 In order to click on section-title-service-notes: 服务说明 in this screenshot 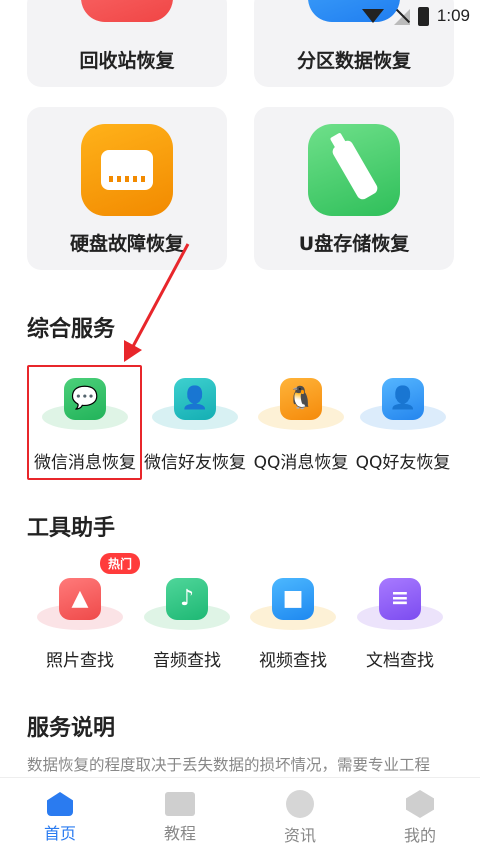, I will do `click(71, 728)`.